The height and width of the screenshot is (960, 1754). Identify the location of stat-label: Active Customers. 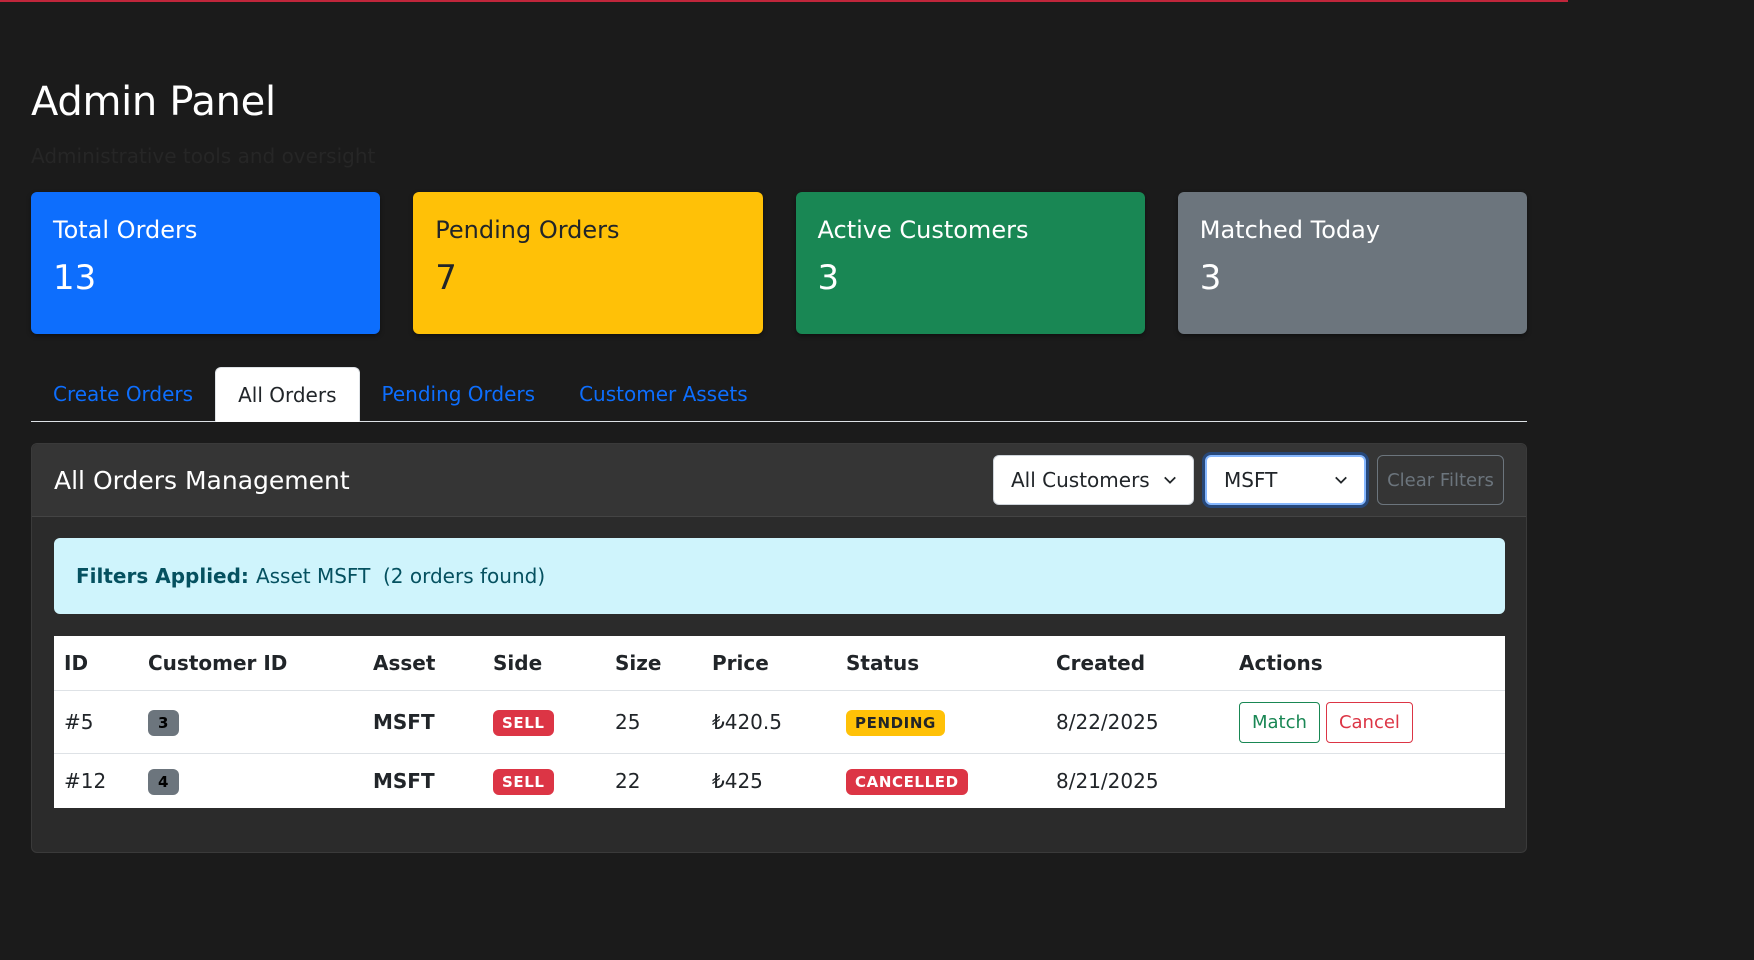
(923, 230).